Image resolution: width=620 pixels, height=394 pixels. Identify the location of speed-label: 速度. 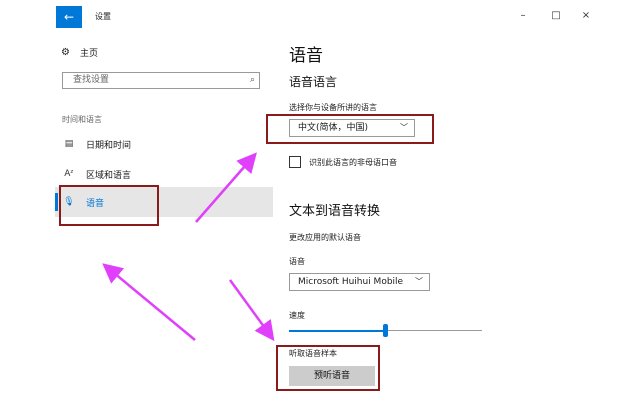
(297, 315).